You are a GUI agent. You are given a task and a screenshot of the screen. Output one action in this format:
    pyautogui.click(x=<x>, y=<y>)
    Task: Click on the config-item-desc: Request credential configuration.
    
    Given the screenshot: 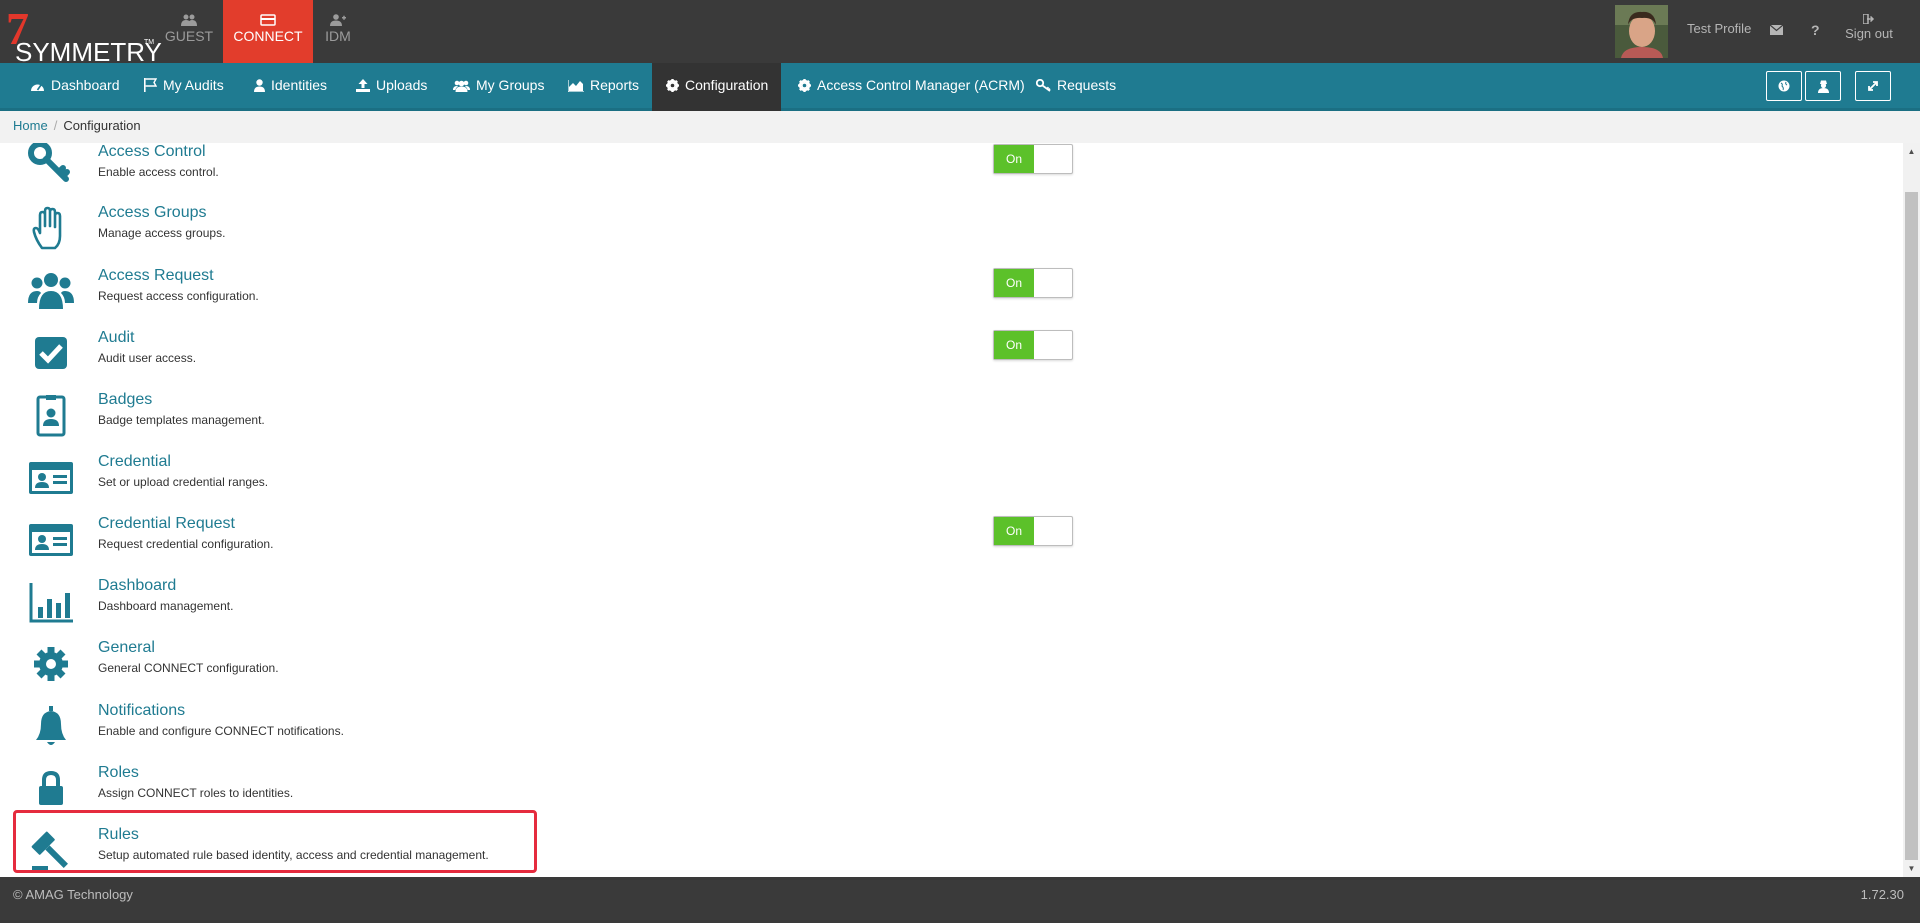 What is the action you would take?
    pyautogui.click(x=186, y=544)
    